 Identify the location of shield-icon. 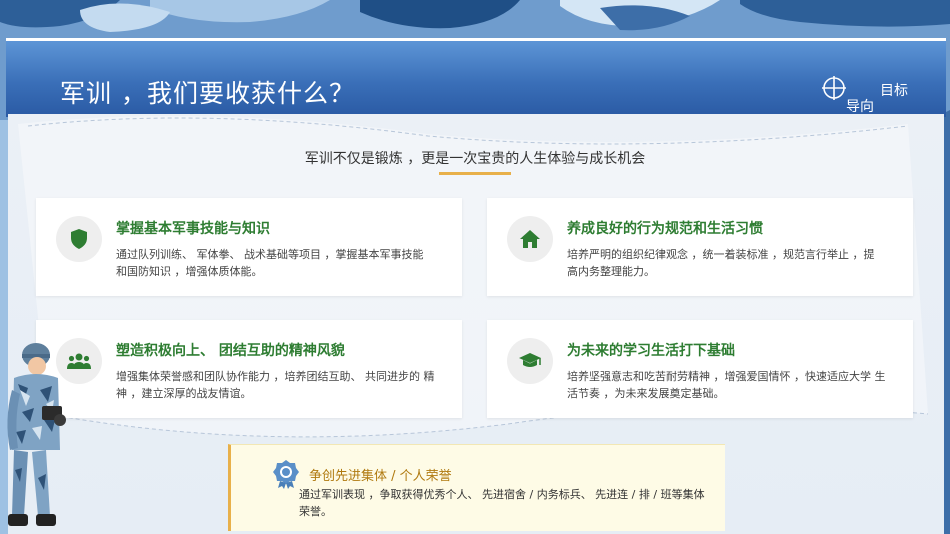
(79, 239).